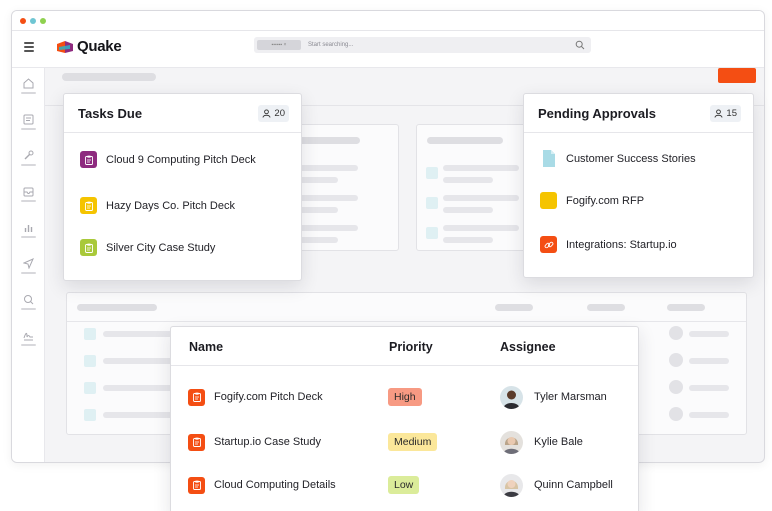 The image size is (772, 511). Describe the element at coordinates (28, 83) in the screenshot. I see `home-icon` at that location.